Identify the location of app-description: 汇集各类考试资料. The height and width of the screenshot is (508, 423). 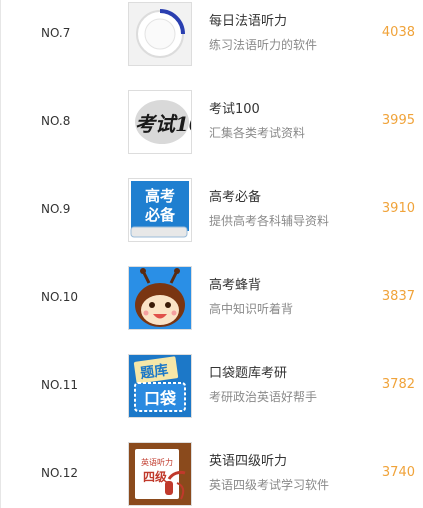
(257, 133).